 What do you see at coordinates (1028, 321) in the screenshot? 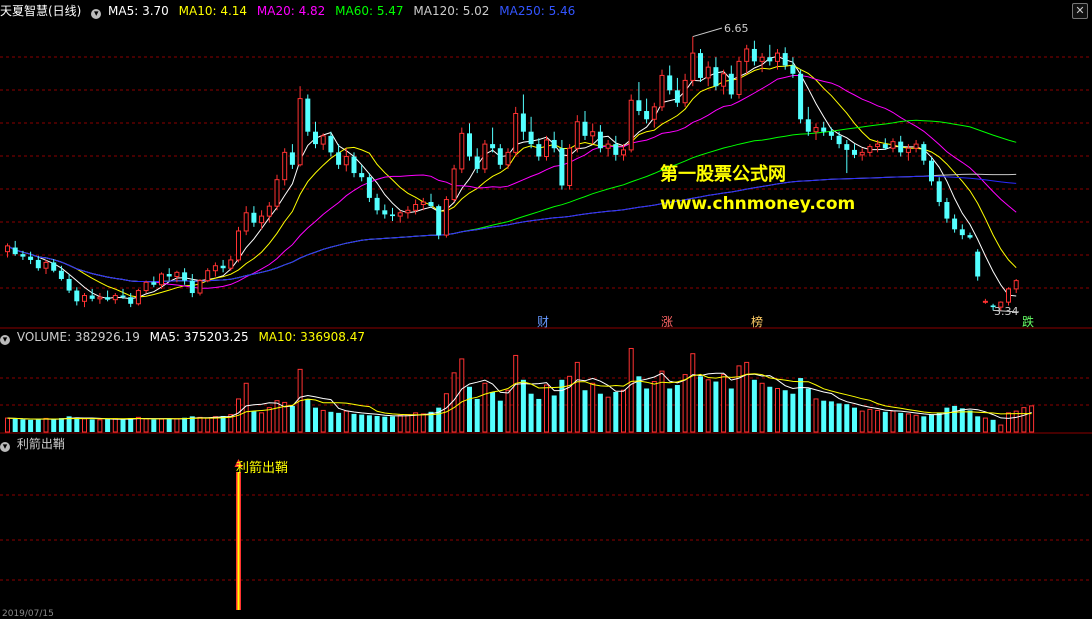
I see `event-marker-fall: 跌` at bounding box center [1028, 321].